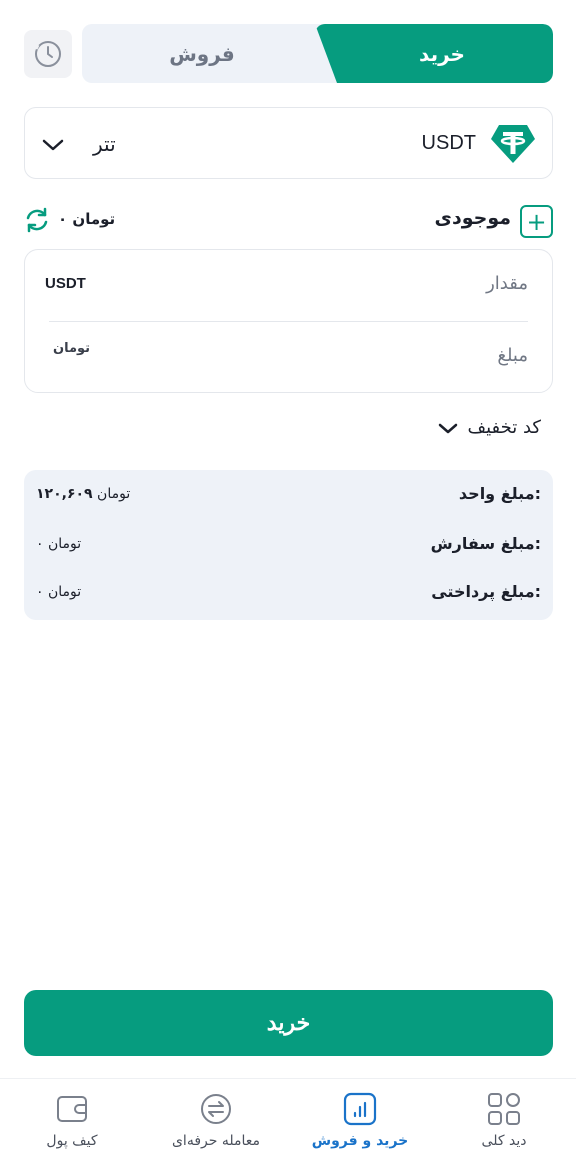  I want to click on tether-icon, so click(513, 144).